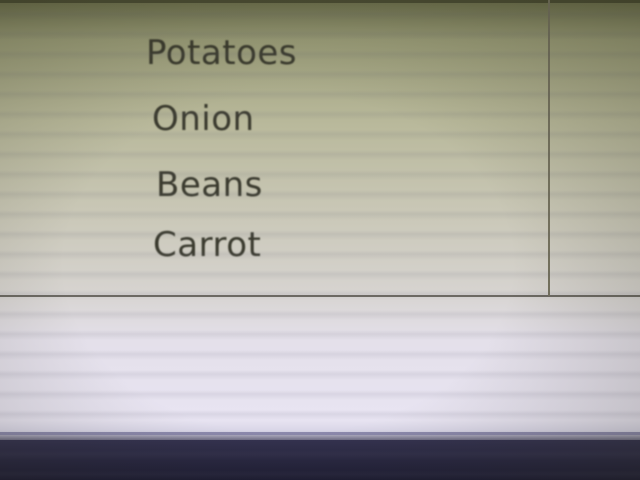  I want to click on list-item-potatoes: Potatoes, so click(221, 61).